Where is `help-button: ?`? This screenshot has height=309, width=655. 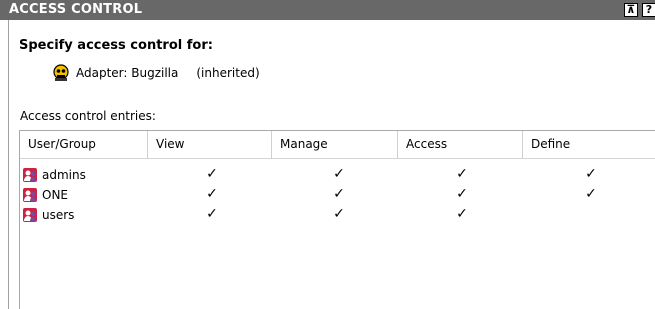 help-button: ? is located at coordinates (648, 10).